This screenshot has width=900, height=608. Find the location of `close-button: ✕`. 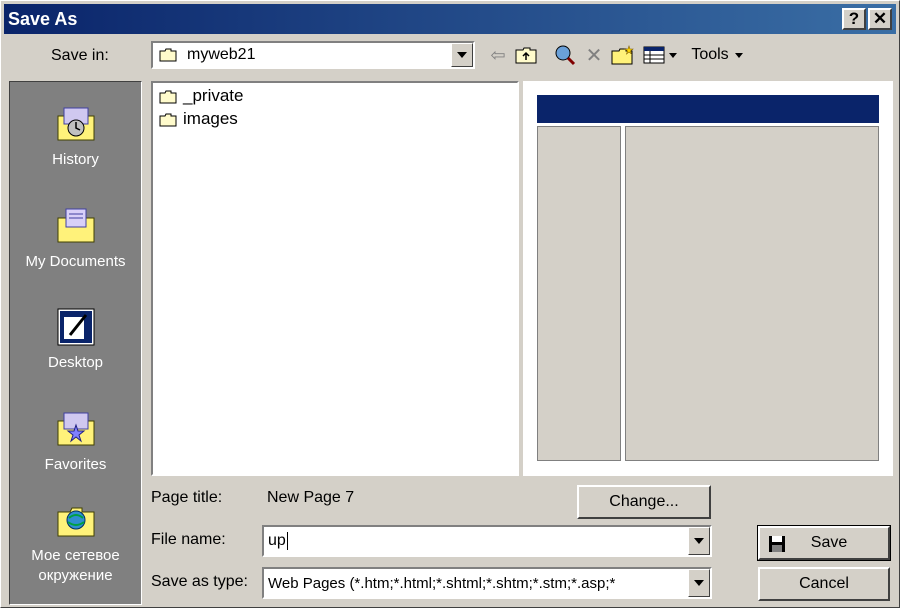

close-button: ✕ is located at coordinates (880, 19).